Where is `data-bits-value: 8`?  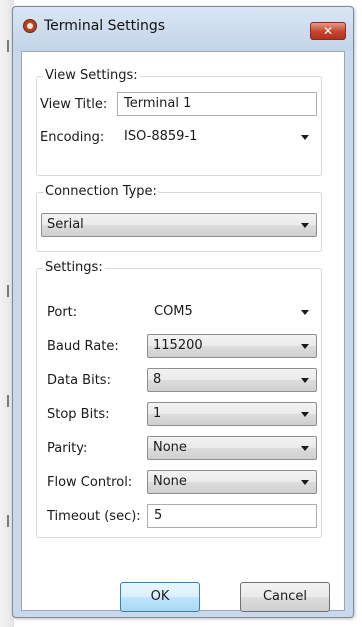
data-bits-value: 8 is located at coordinates (157, 379).